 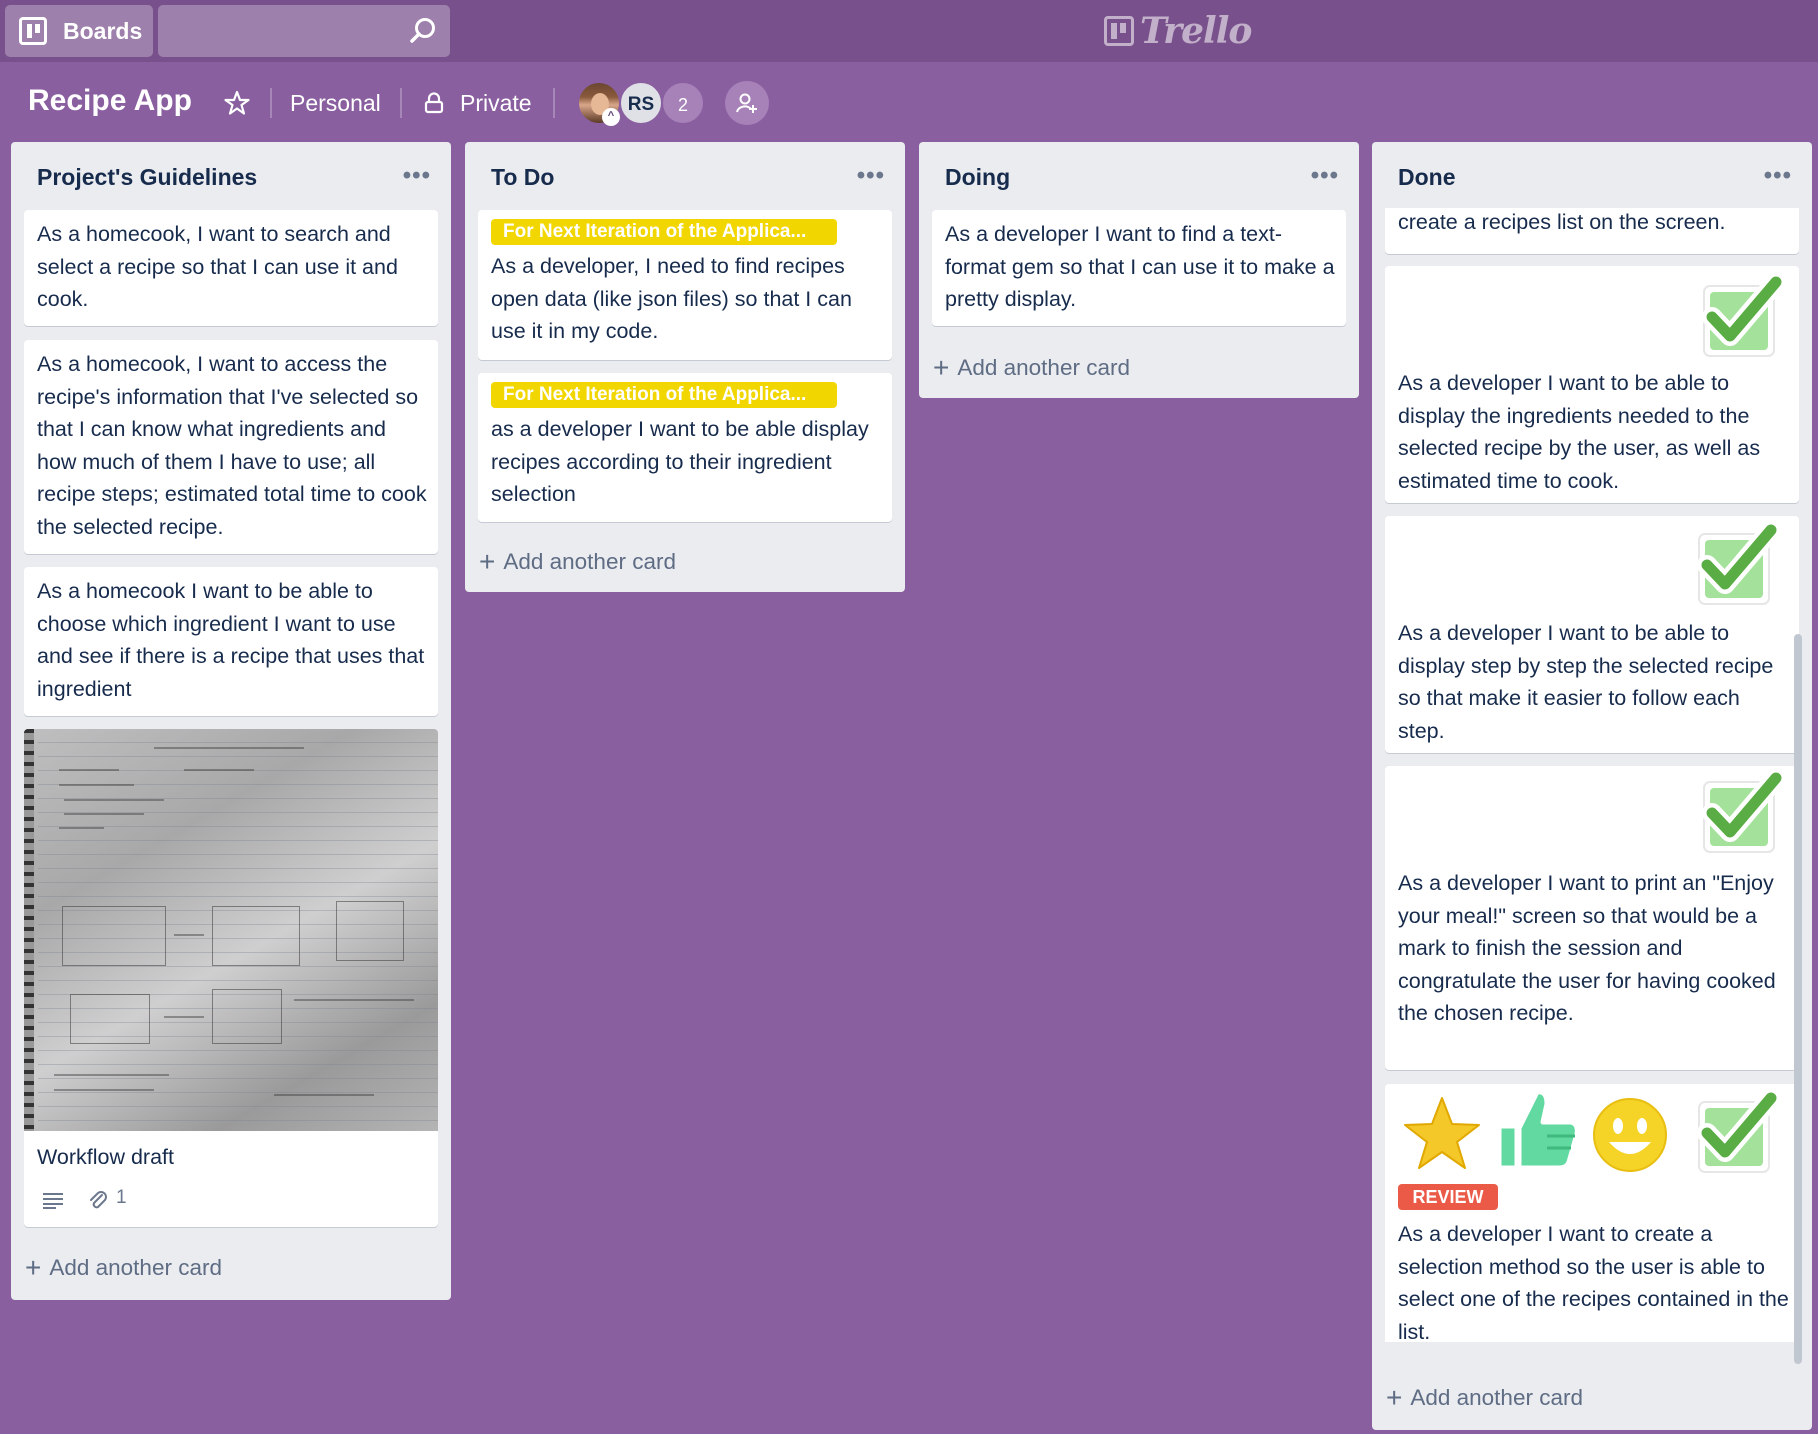 I want to click on card-title: Workflow draft, so click(x=105, y=1157).